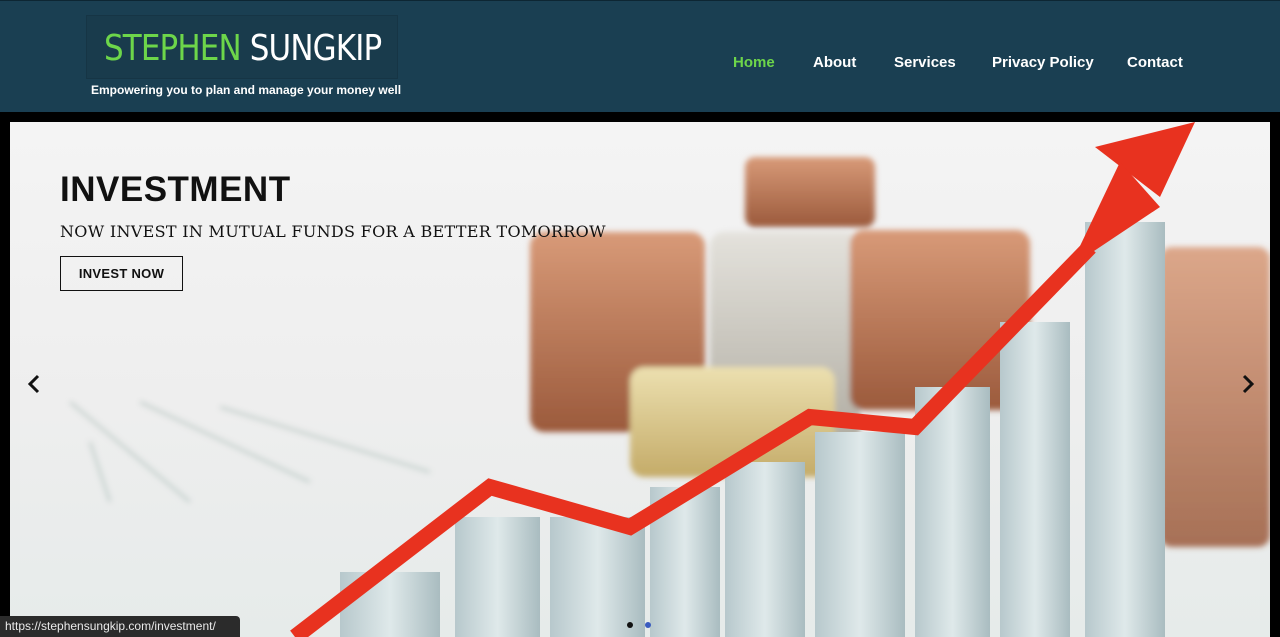 This screenshot has width=1280, height=637. What do you see at coordinates (120, 626) in the screenshot?
I see `status-bar-url: https://stephensungkip.com/investment/` at bounding box center [120, 626].